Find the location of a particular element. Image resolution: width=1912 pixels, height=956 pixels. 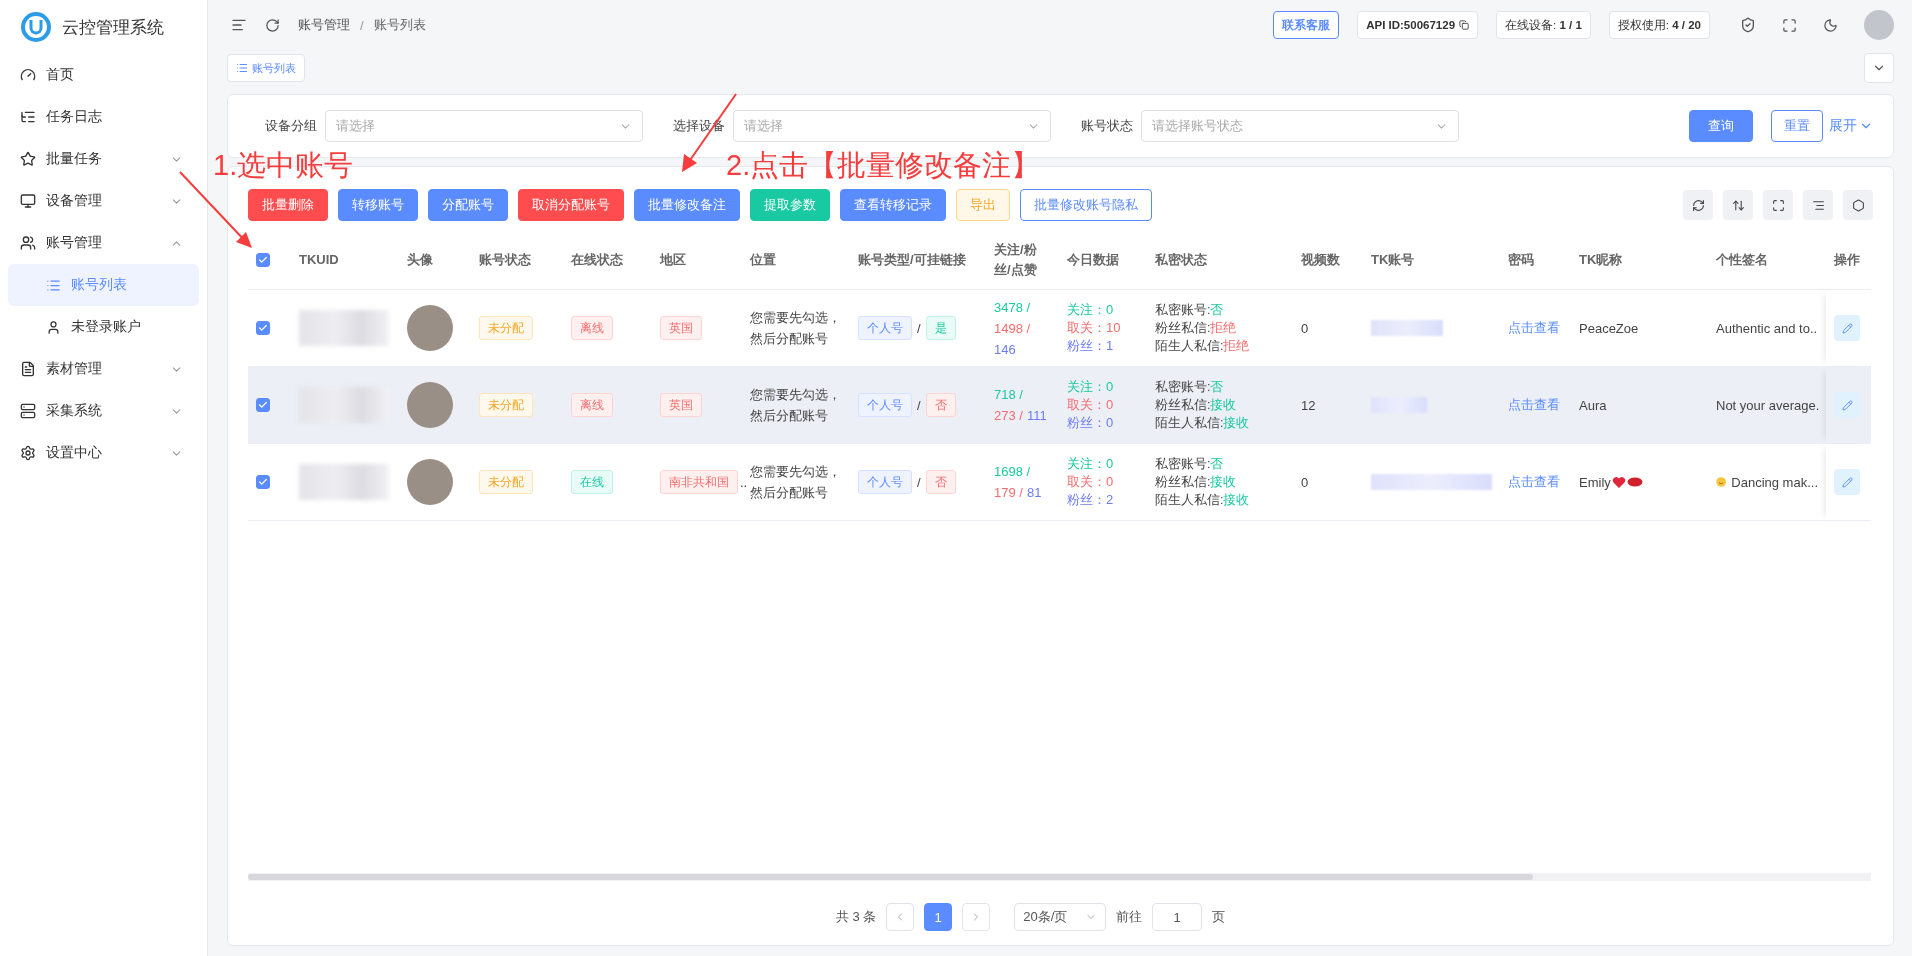

today-stat: 取关：0 is located at coordinates (1090, 482).